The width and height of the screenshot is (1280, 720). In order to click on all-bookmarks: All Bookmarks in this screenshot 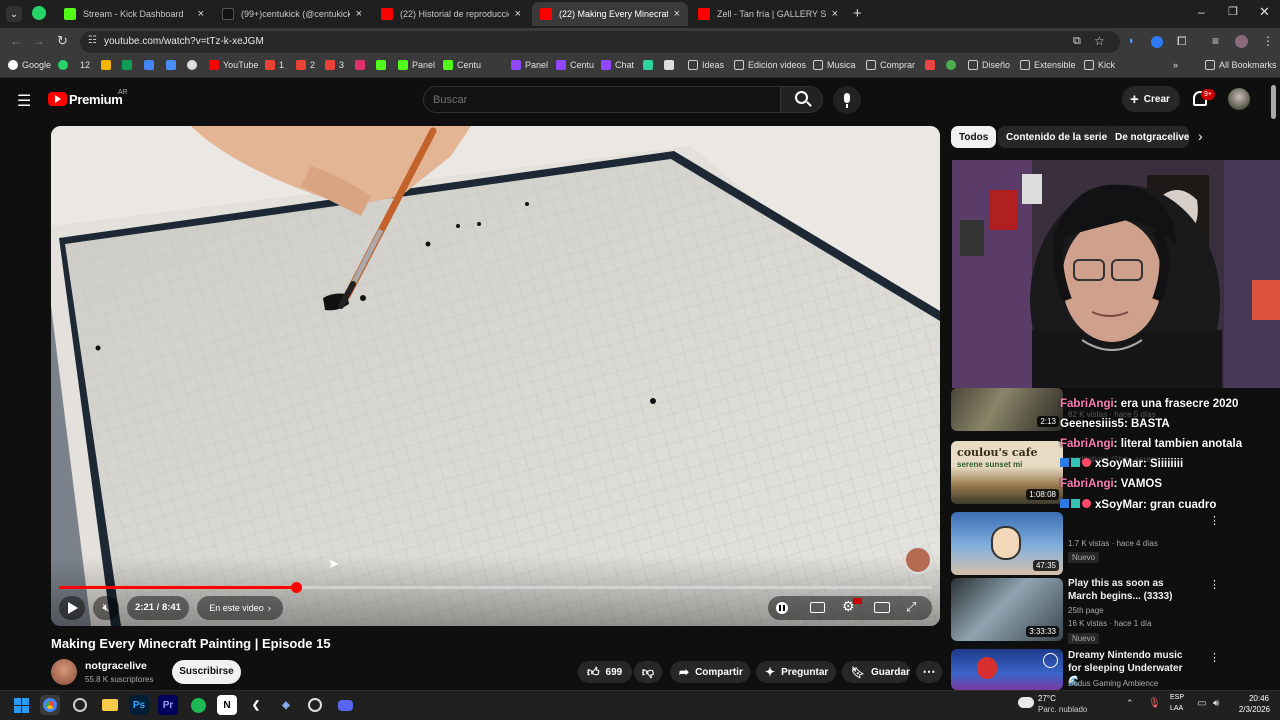, I will do `click(1241, 65)`.